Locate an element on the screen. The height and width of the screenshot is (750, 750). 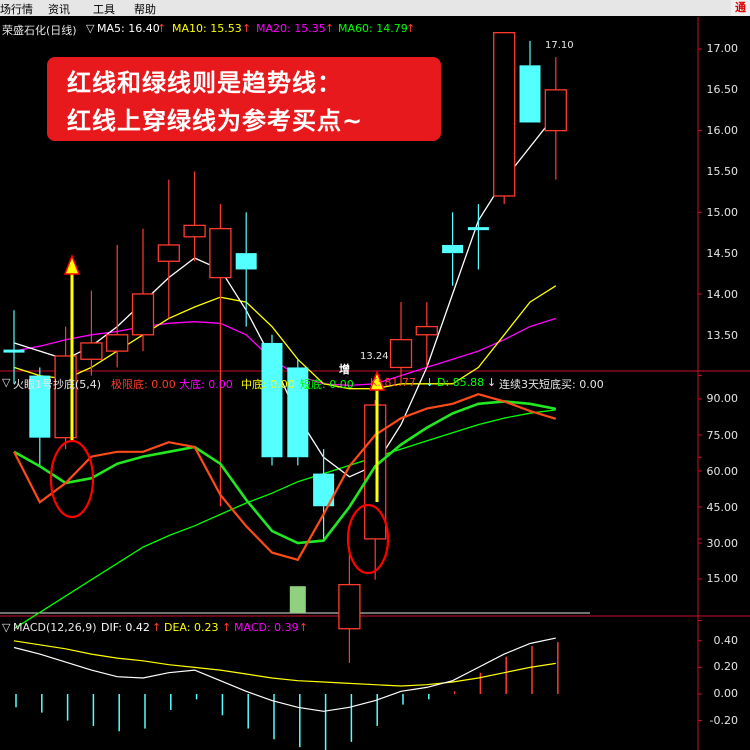
ma20-arrow-icon: ↑ is located at coordinates (330, 28).